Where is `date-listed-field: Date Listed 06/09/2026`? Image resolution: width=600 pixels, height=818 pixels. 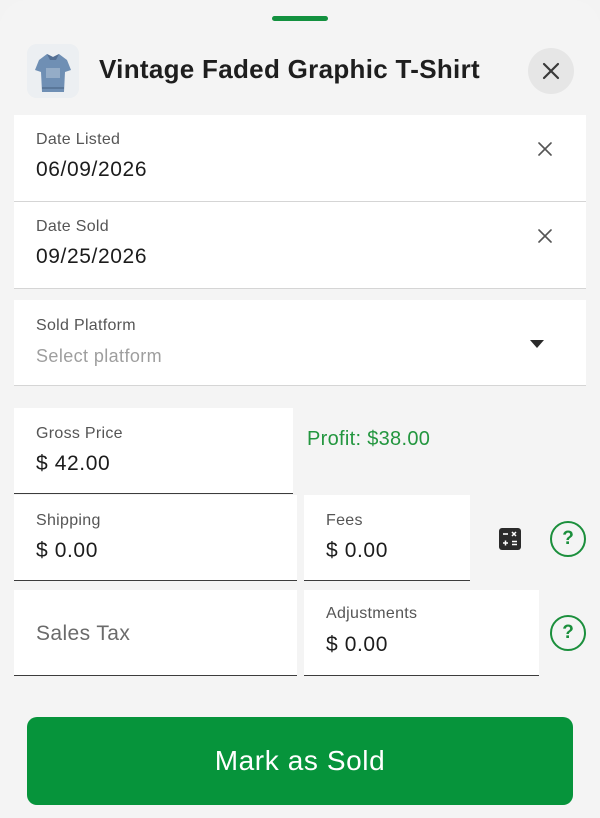
date-listed-field: Date Listed 06/09/2026 is located at coordinates (300, 158).